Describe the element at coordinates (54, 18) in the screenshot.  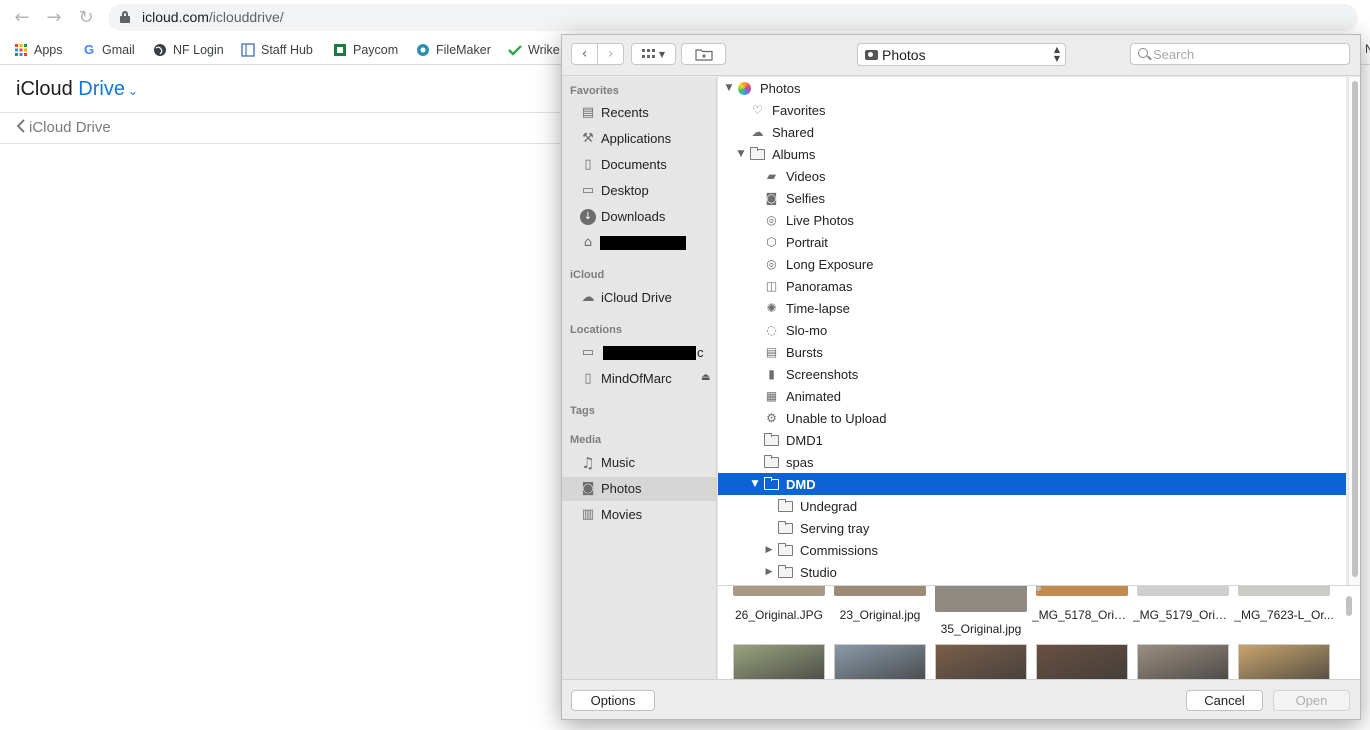
I see `forward-arrow-icon: →` at that location.